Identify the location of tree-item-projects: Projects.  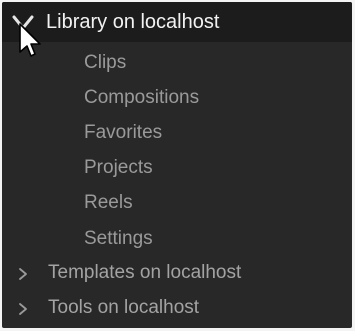
(118, 168).